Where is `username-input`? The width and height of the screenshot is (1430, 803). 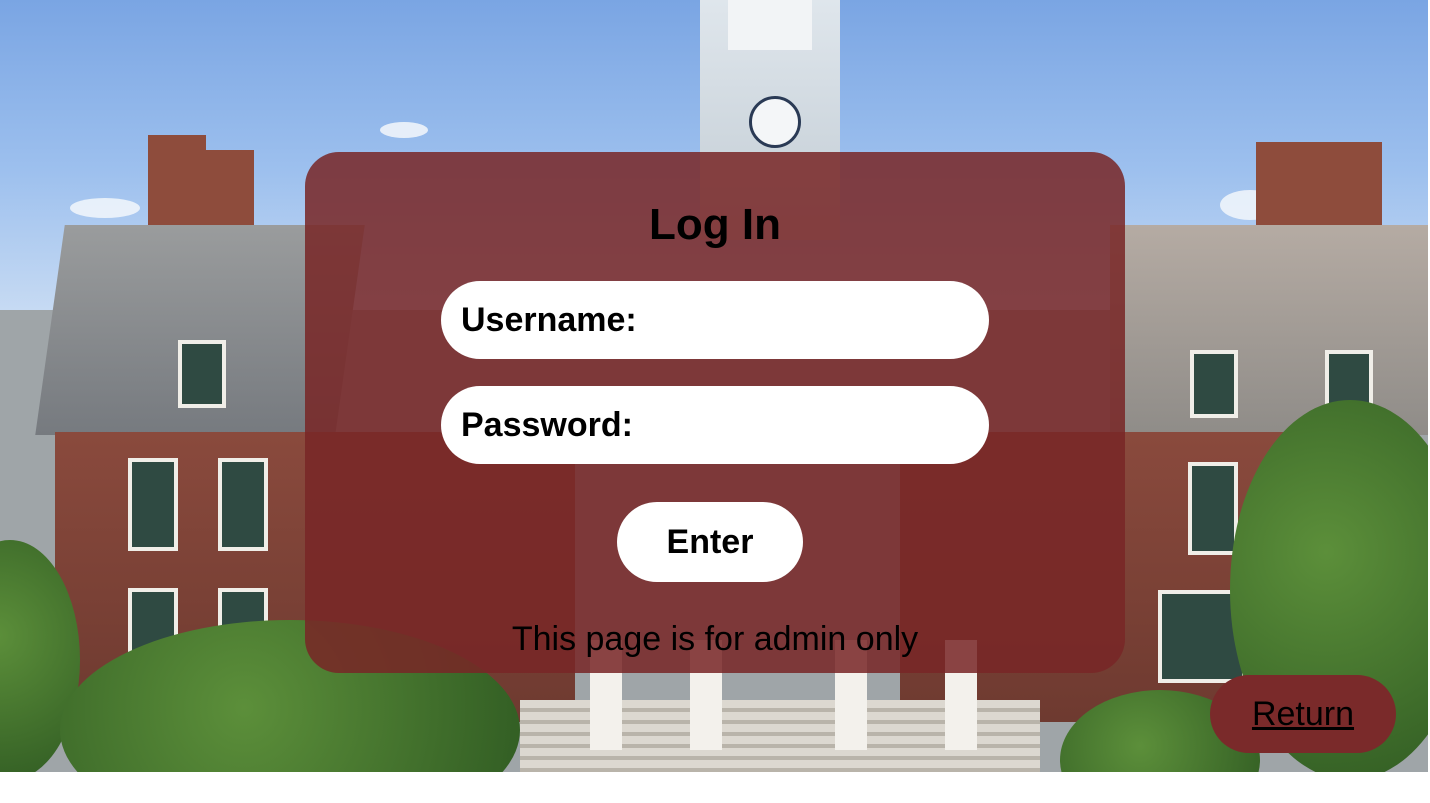
username-input is located at coordinates (839, 320).